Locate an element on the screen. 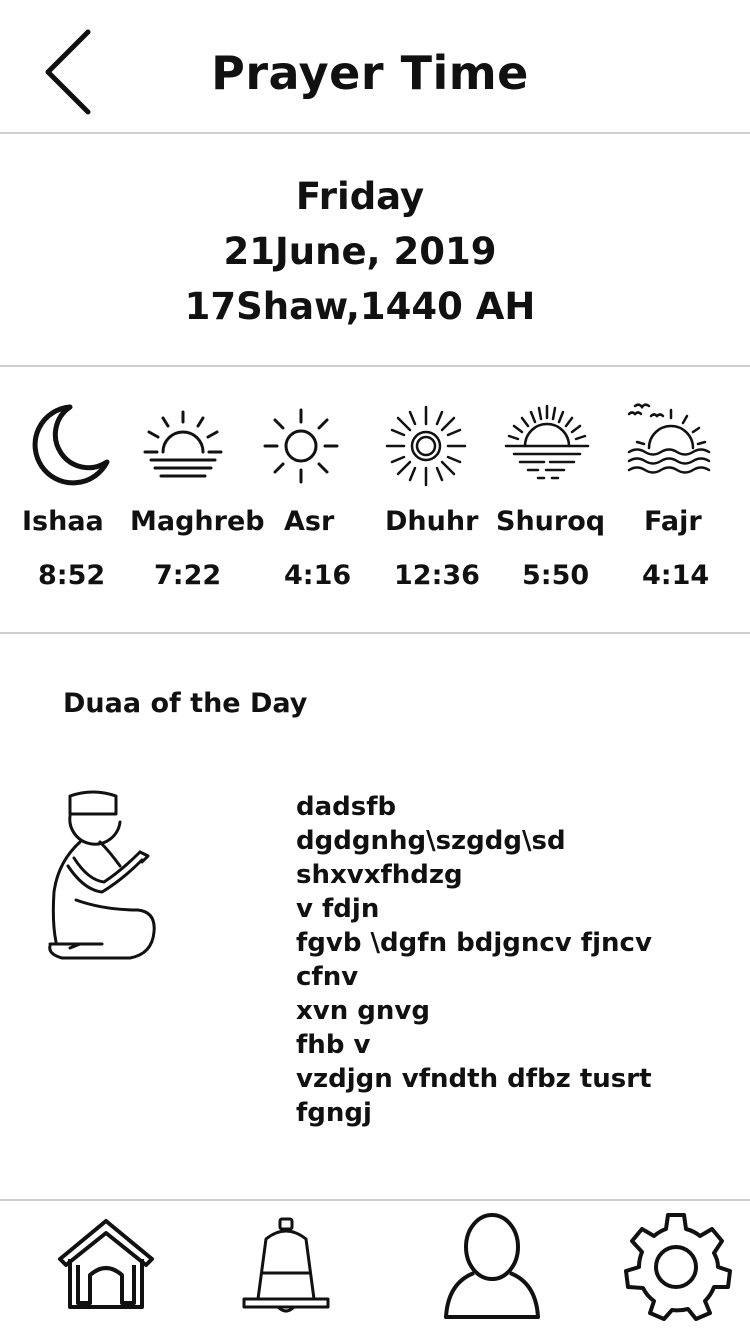 The width and height of the screenshot is (750, 1334). duaa-line: fgngj is located at coordinates (334, 1113).